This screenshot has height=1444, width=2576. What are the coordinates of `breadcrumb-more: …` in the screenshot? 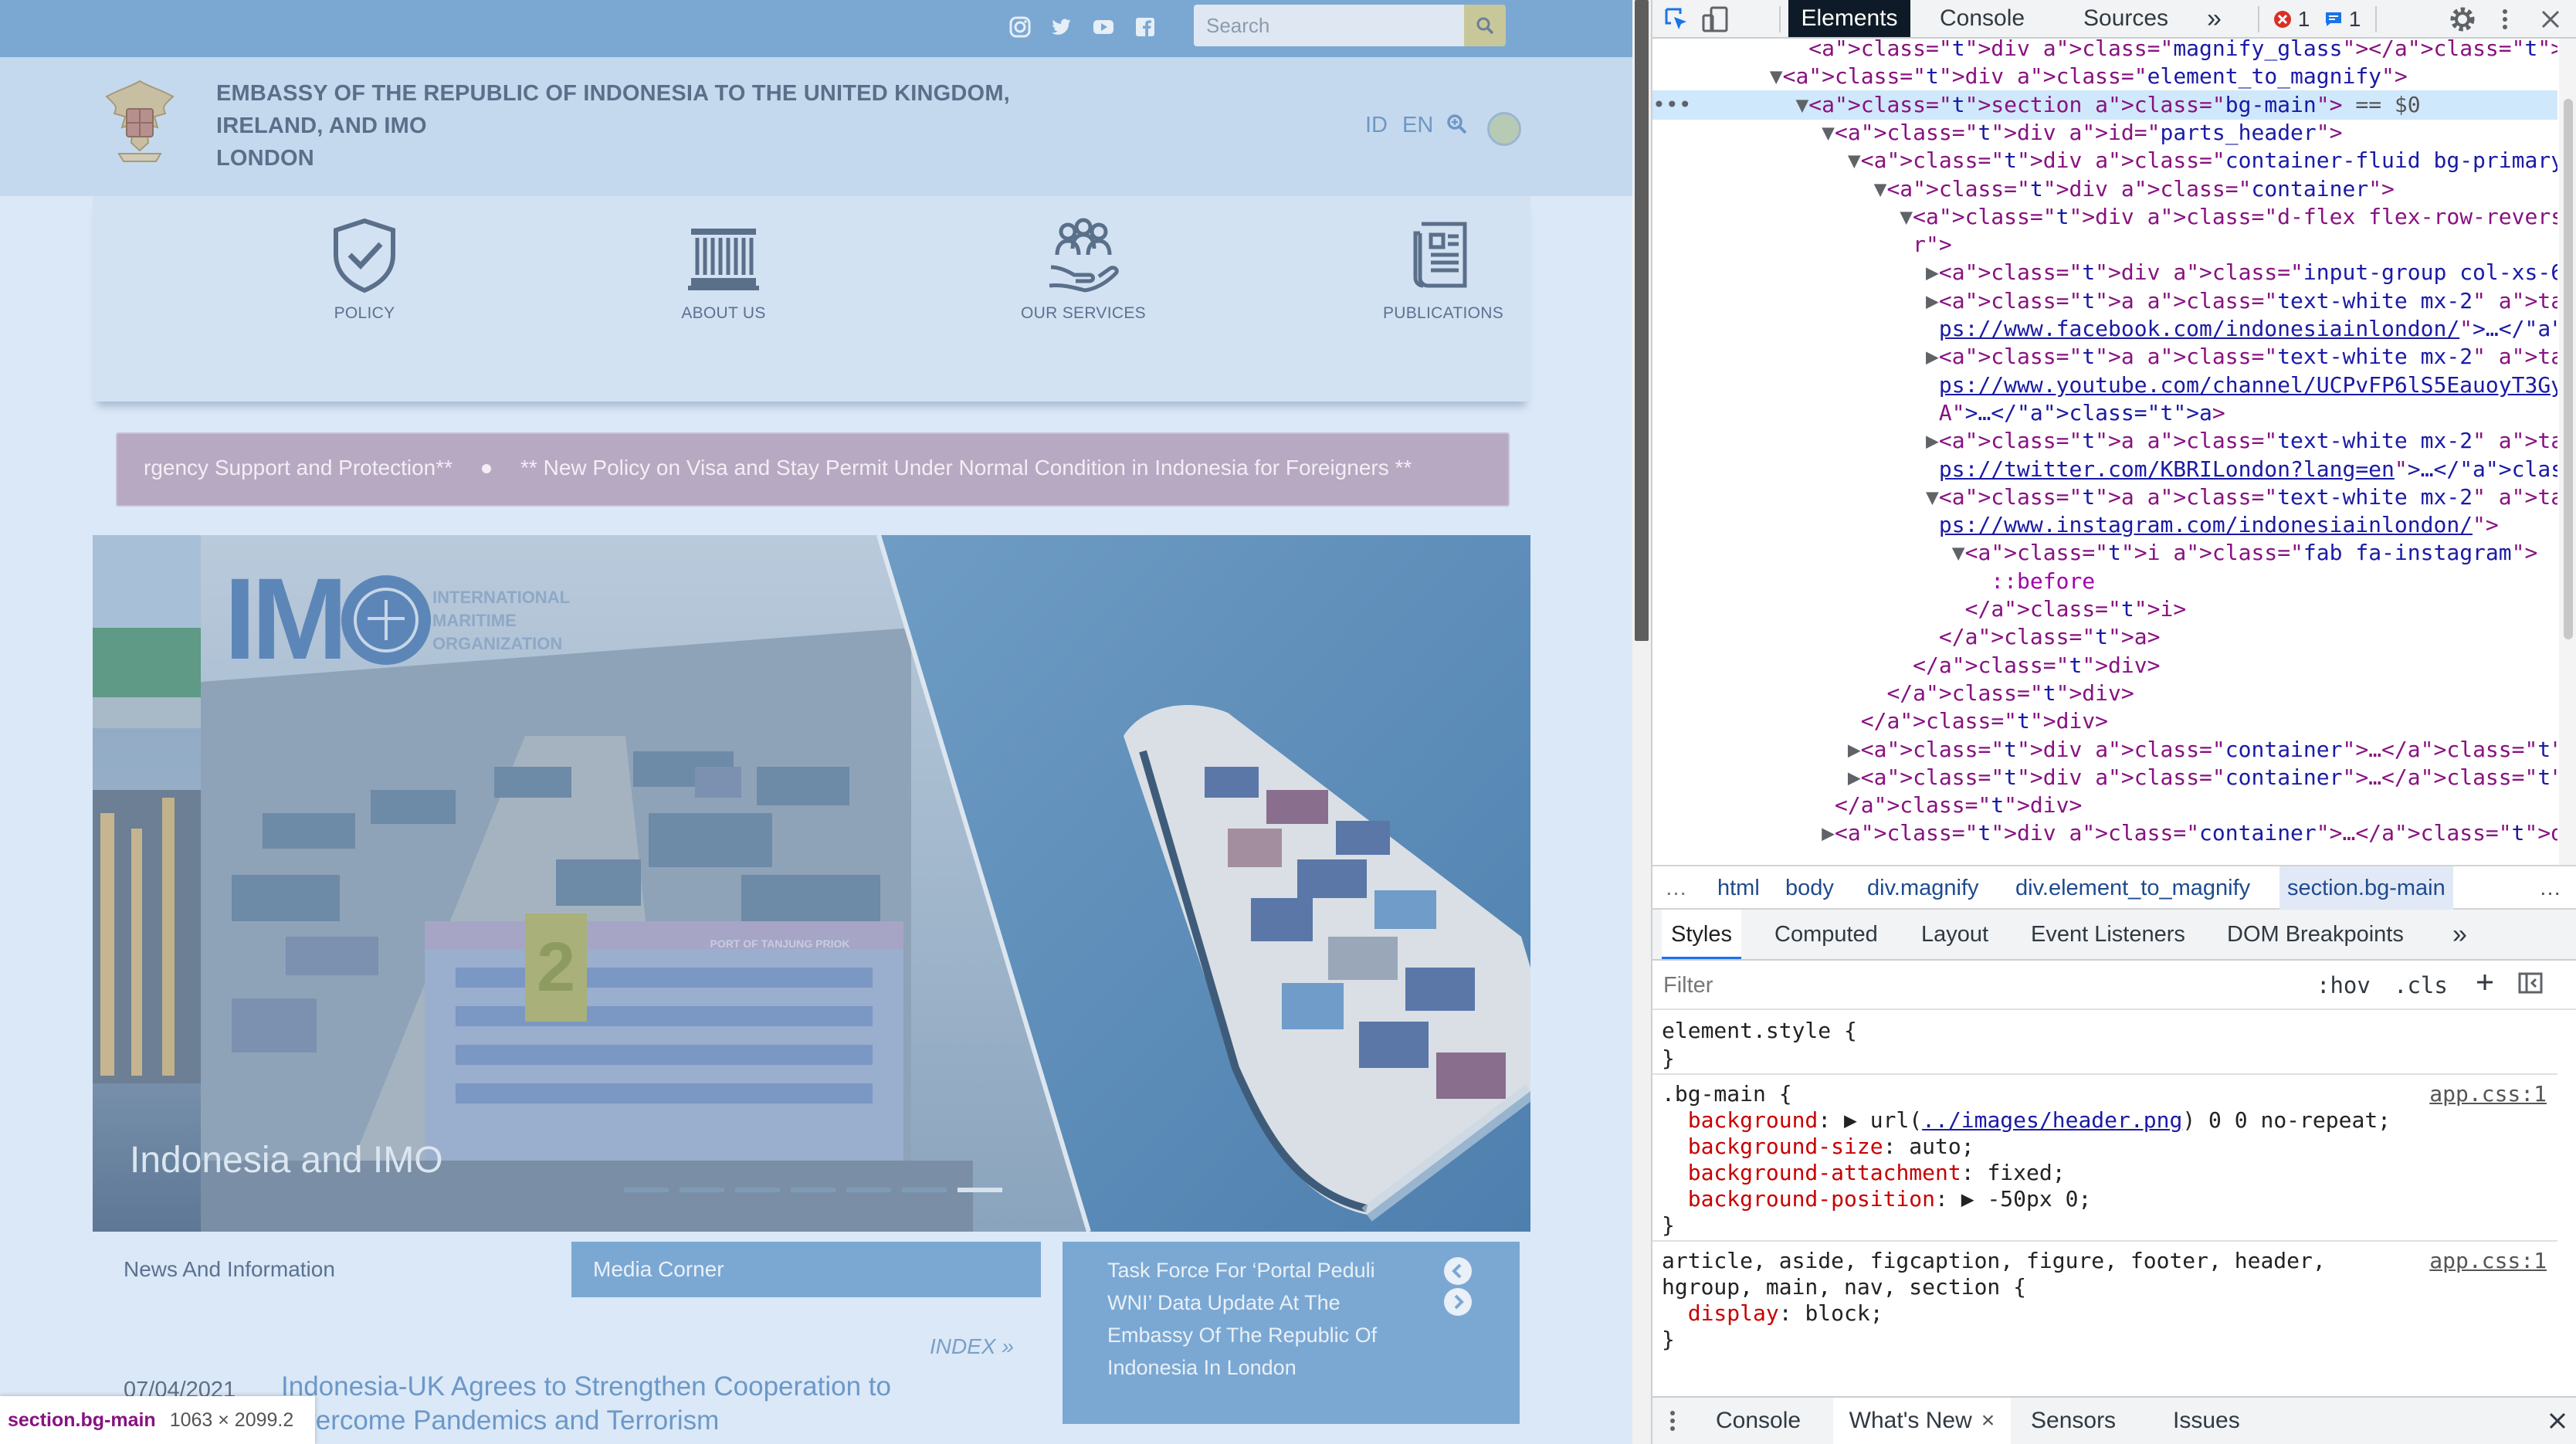 It's located at (1676, 888).